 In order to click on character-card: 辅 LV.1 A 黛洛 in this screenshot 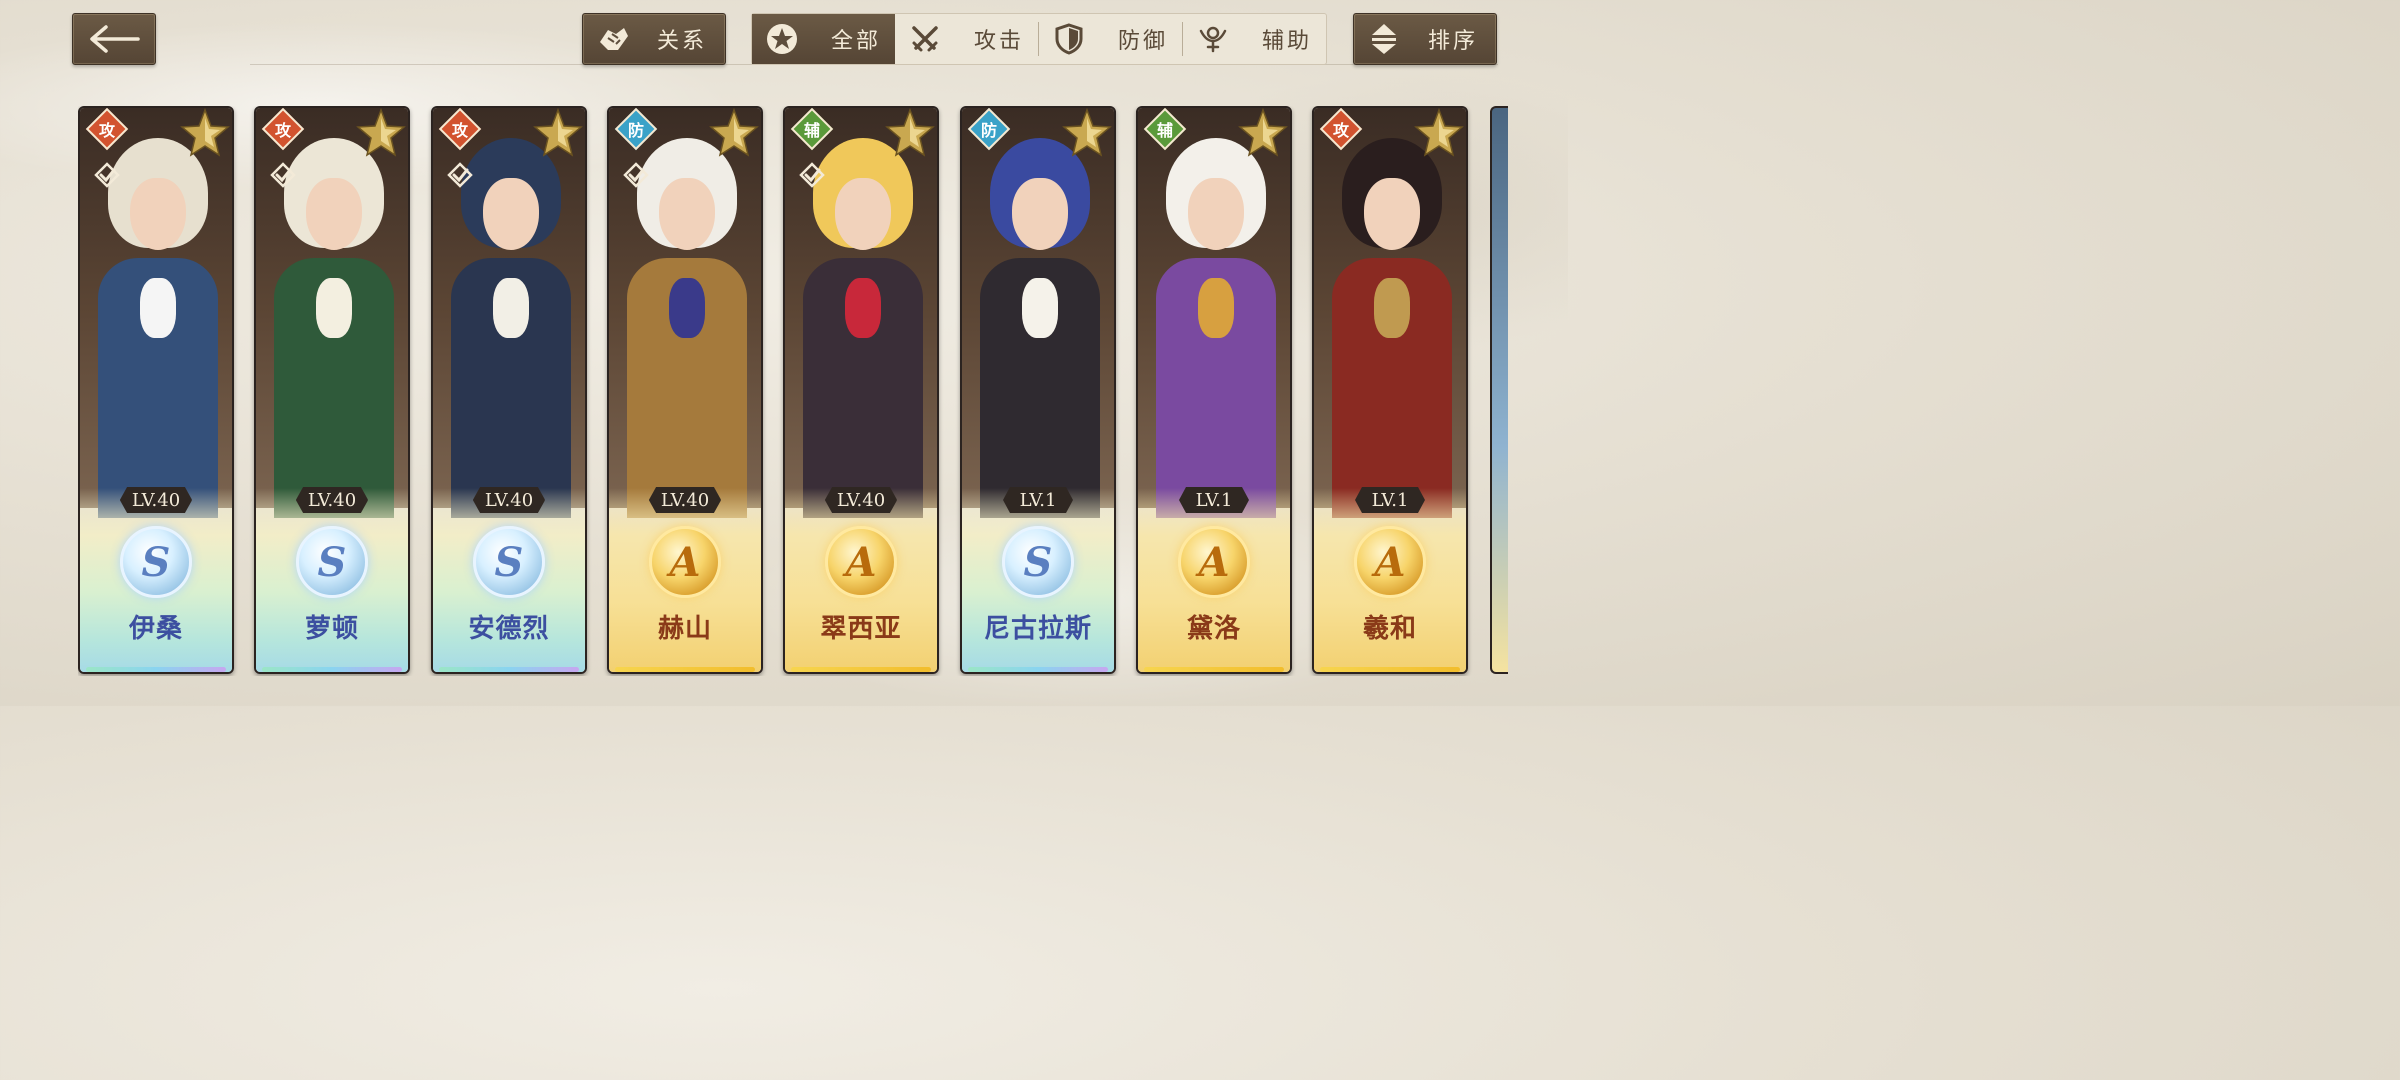, I will do `click(1214, 390)`.